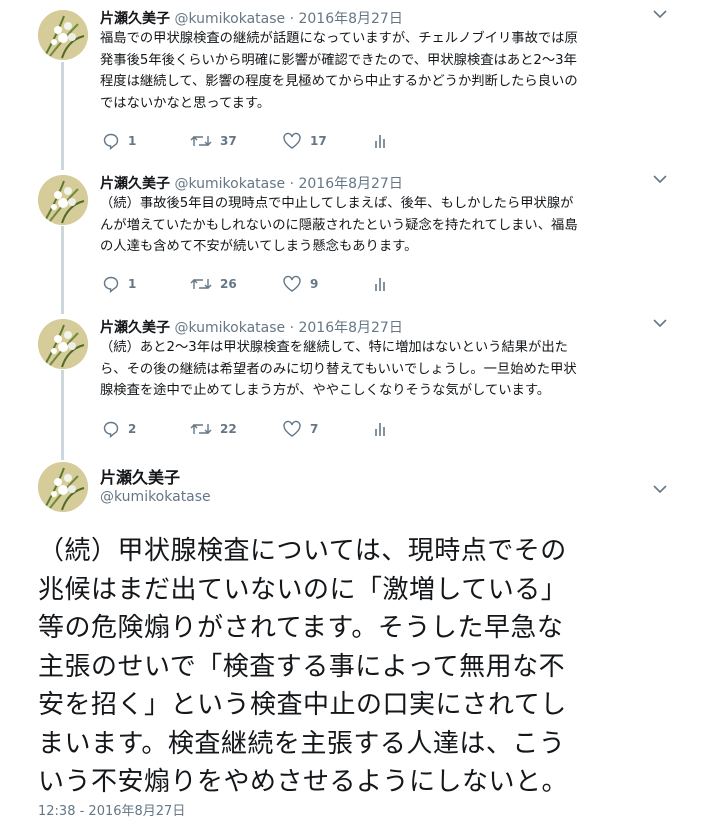 The height and width of the screenshot is (828, 706). Describe the element at coordinates (314, 284) in the screenshot. I see `like-count: 9` at that location.